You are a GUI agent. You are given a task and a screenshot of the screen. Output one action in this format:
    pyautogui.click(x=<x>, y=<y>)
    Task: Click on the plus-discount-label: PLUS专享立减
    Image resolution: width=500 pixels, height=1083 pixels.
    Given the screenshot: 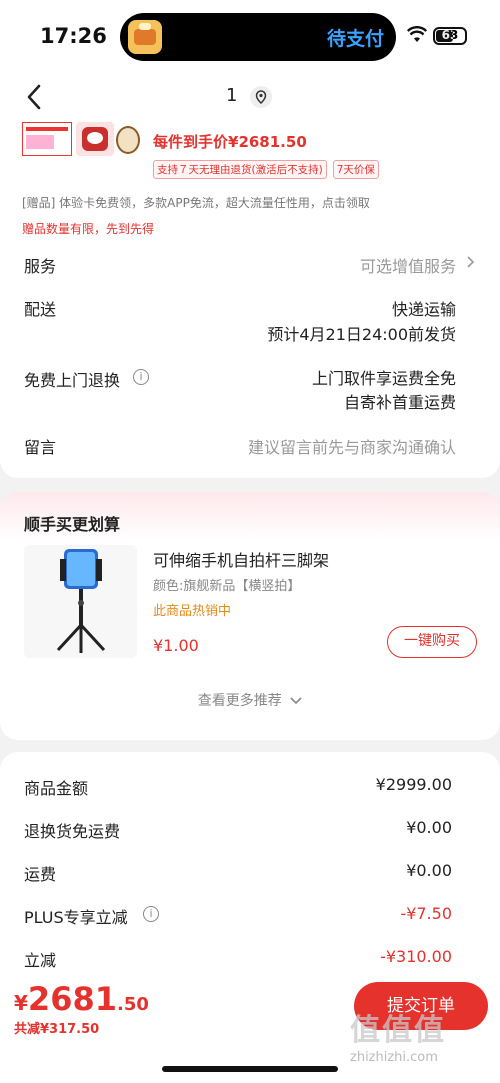 What is the action you would take?
    pyautogui.click(x=76, y=917)
    